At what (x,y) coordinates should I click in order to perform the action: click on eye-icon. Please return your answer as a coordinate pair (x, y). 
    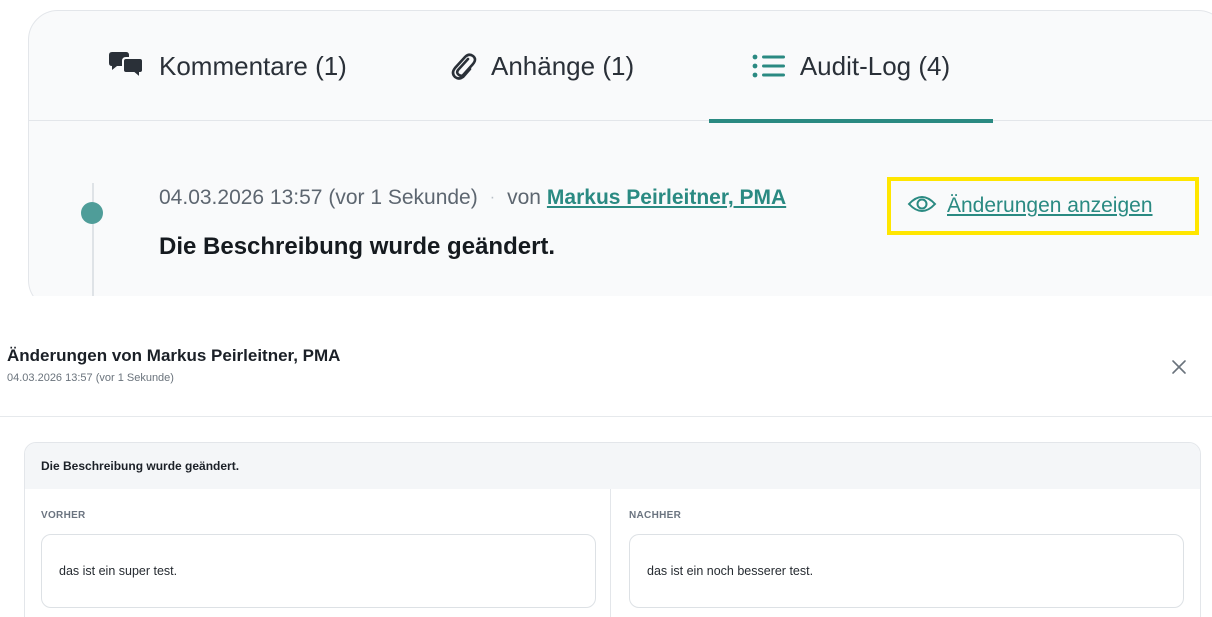
    Looking at the image, I should click on (922, 206).